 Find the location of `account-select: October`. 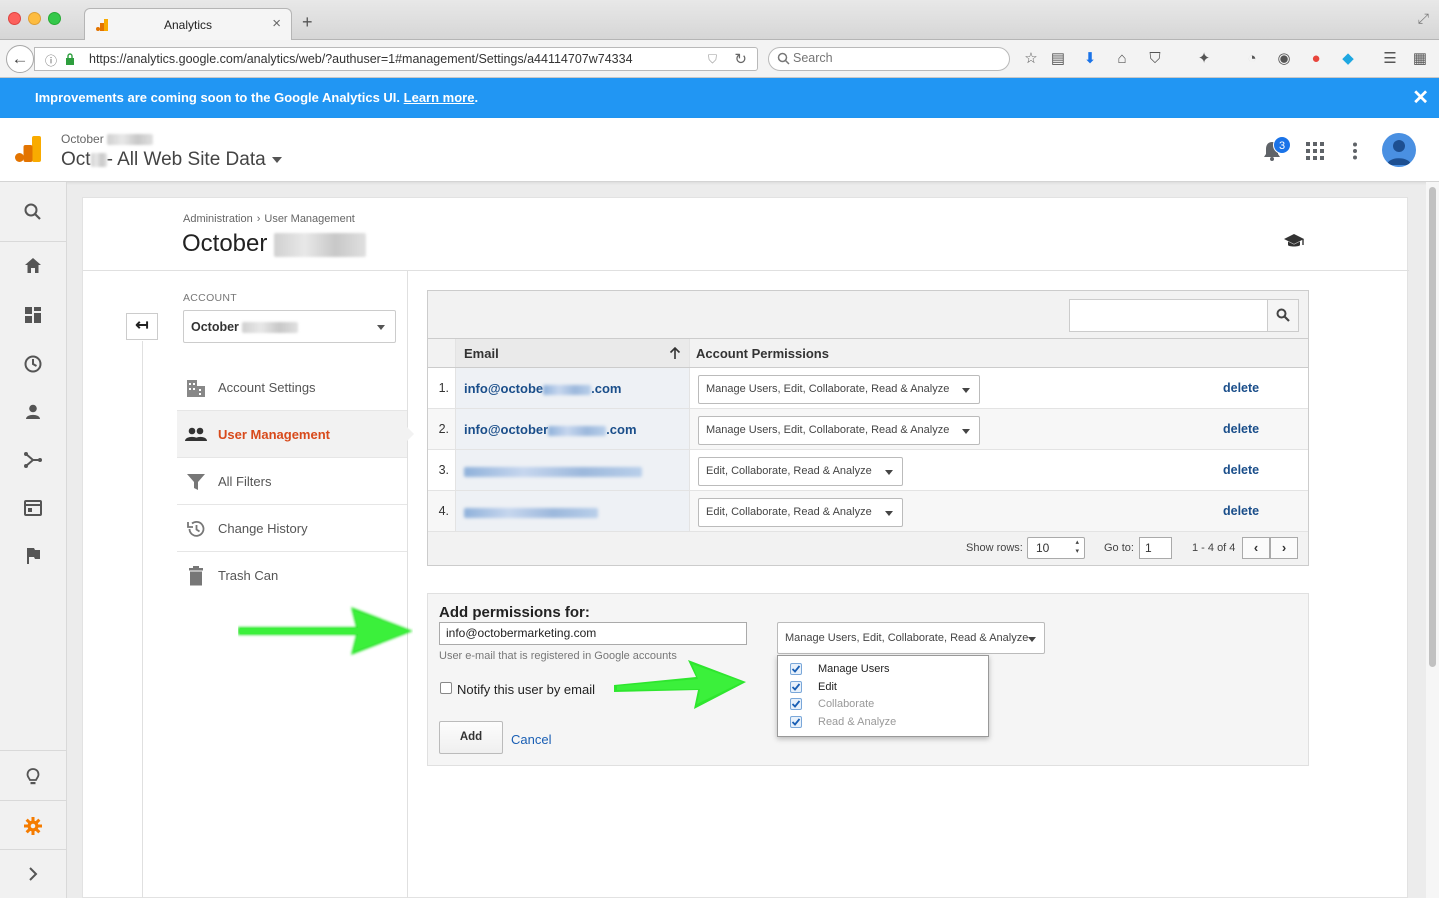

account-select: October is located at coordinates (289, 326).